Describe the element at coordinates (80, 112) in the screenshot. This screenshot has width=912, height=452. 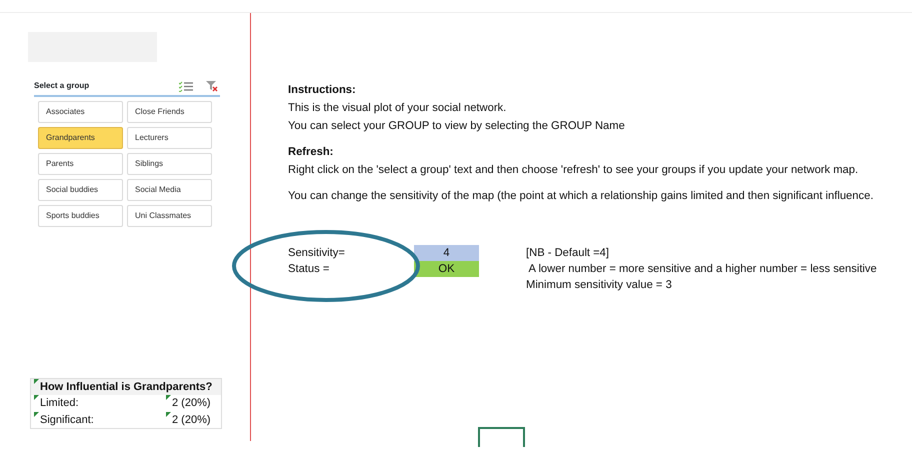
I see `group-button: Associates` at that location.